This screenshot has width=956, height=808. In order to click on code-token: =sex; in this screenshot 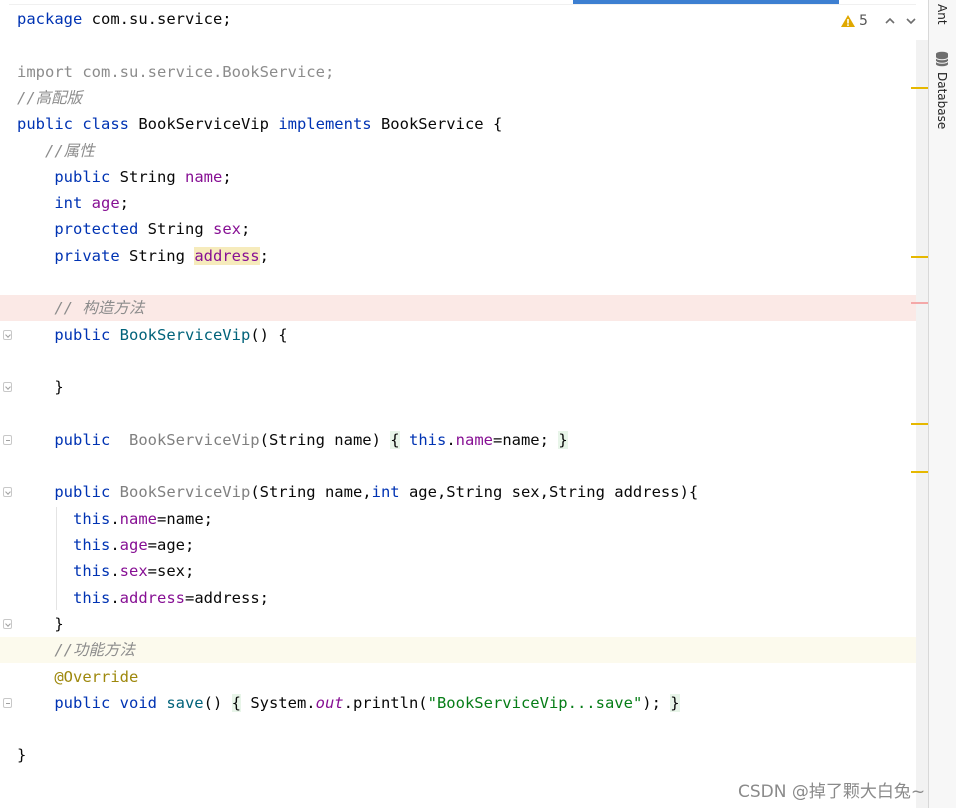, I will do `click(171, 571)`.